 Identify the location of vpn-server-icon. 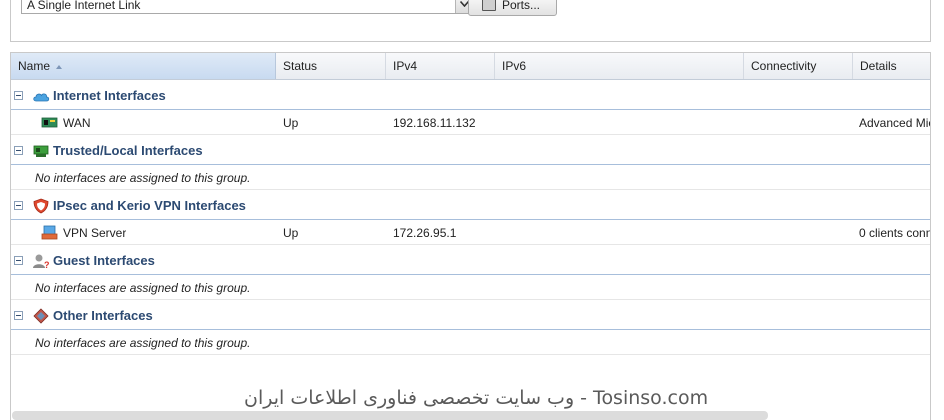
(49, 232).